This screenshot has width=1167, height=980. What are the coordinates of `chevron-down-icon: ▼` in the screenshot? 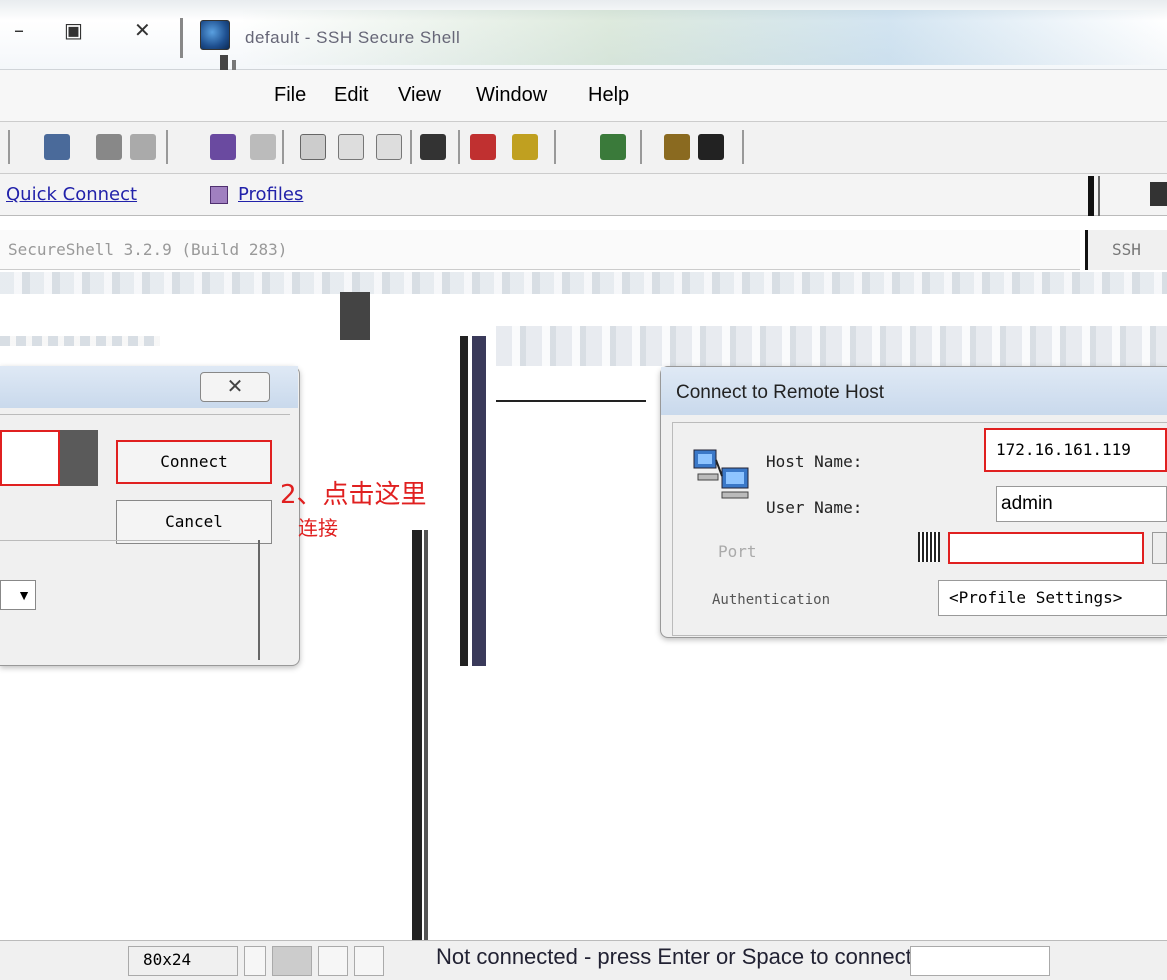 It's located at (18, 595).